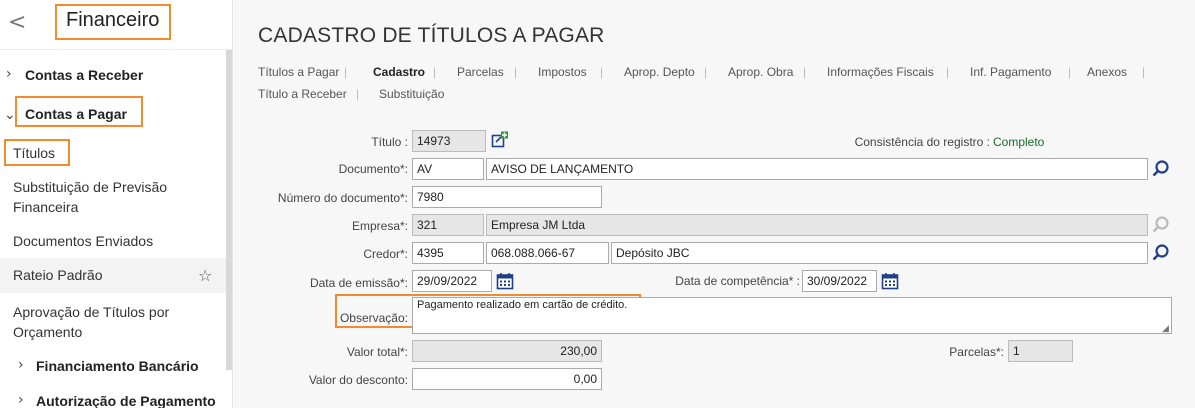 This screenshot has width=1195, height=408. I want to click on consistencia-label: Consistência do registro :, so click(922, 142).